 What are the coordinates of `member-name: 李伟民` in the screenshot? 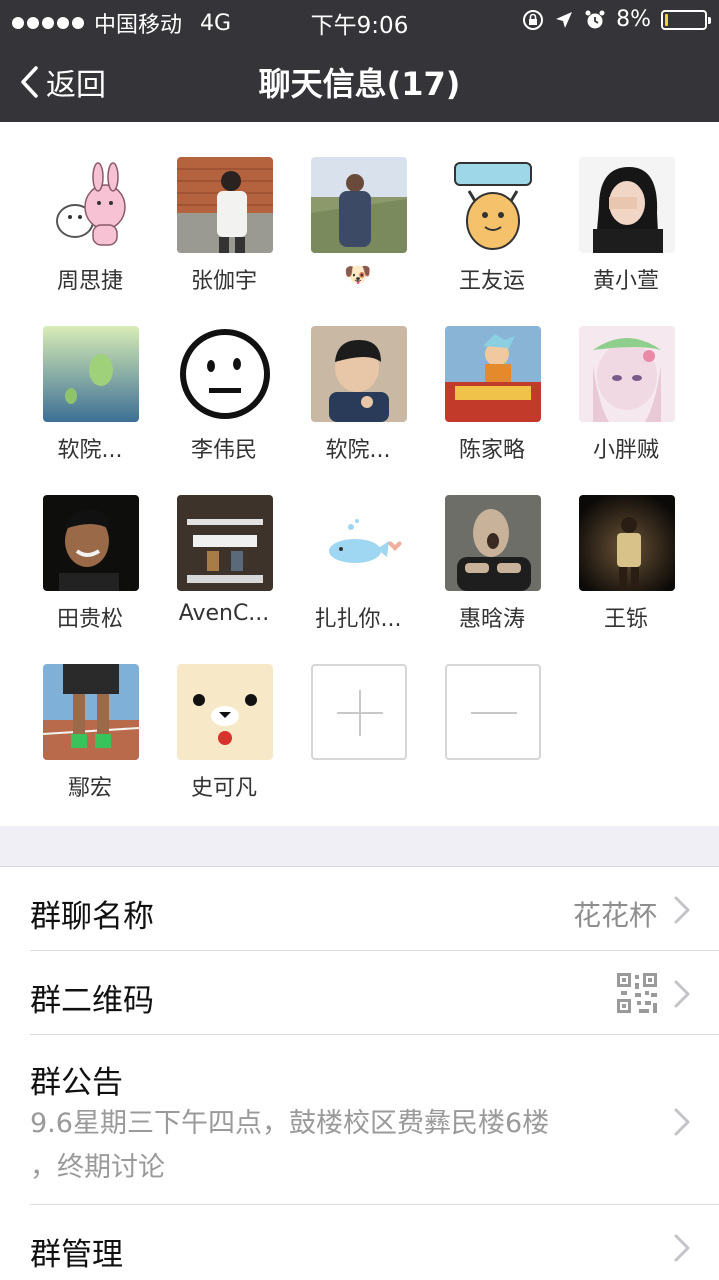 It's located at (223, 450).